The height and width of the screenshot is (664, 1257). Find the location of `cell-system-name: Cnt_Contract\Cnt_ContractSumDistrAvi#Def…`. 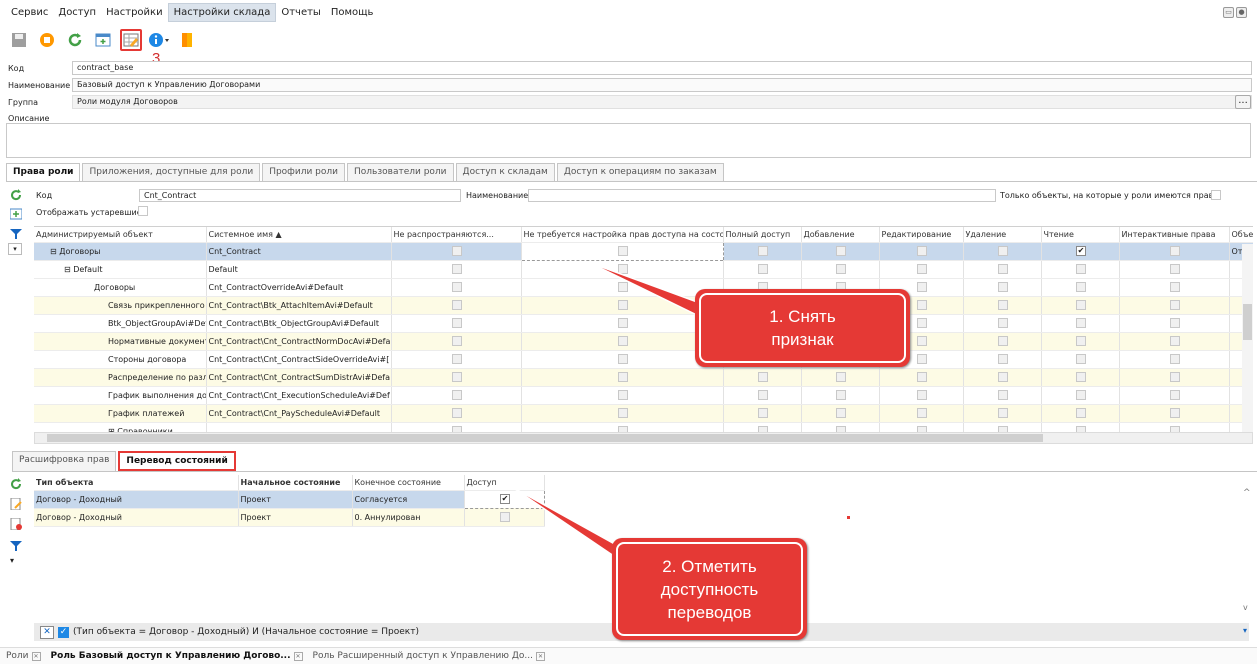

cell-system-name: Cnt_Contract\Cnt_ContractSumDistrAvi#Def… is located at coordinates (299, 377).